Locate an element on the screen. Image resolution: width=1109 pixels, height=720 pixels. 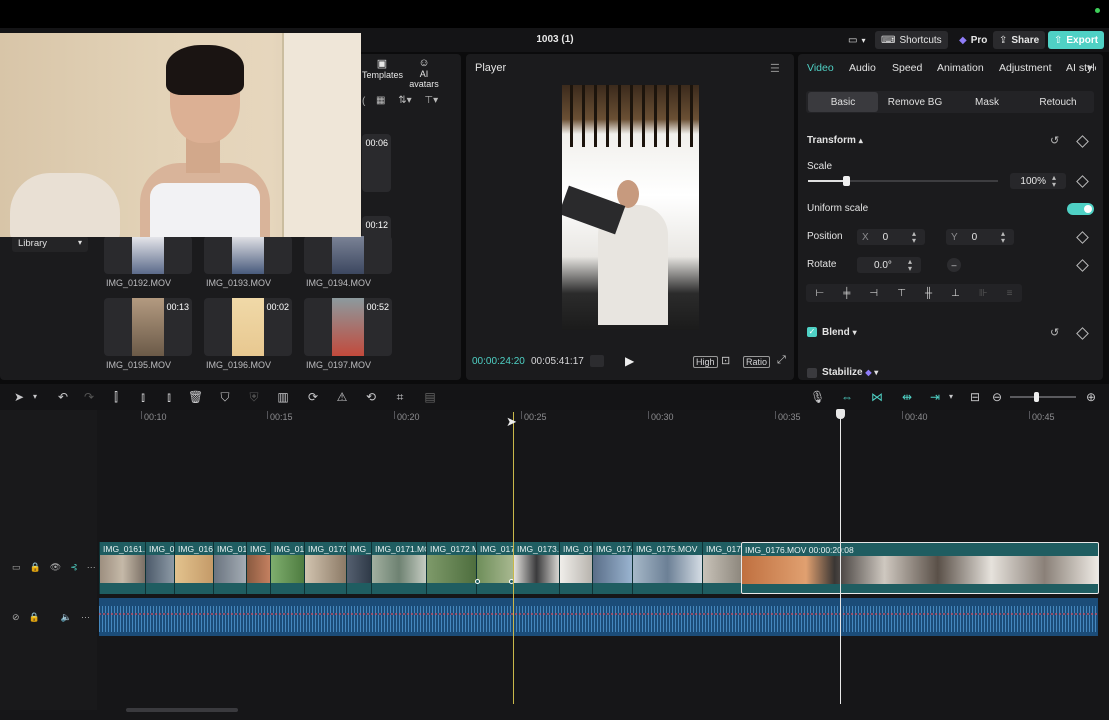
reverse-icon: ⟳ is located at coordinates (313, 397).